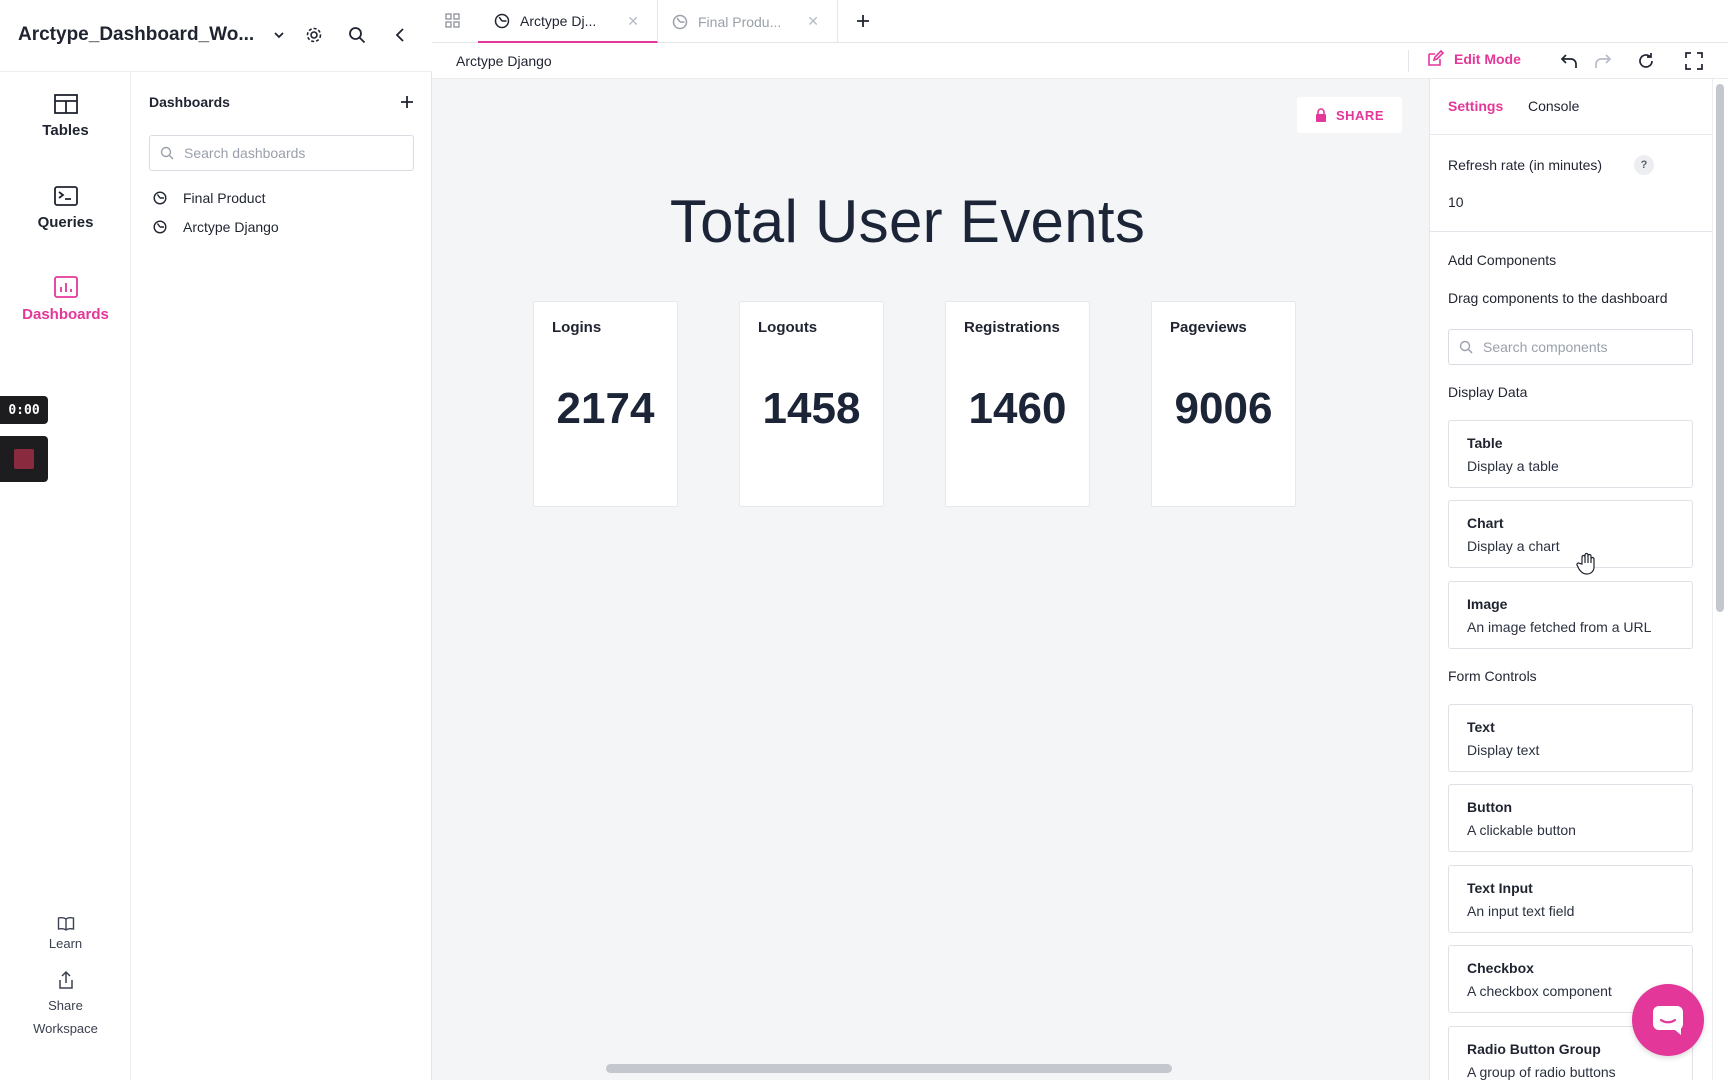  Describe the element at coordinates (863, 21) in the screenshot. I see `new-tab-icon` at that location.